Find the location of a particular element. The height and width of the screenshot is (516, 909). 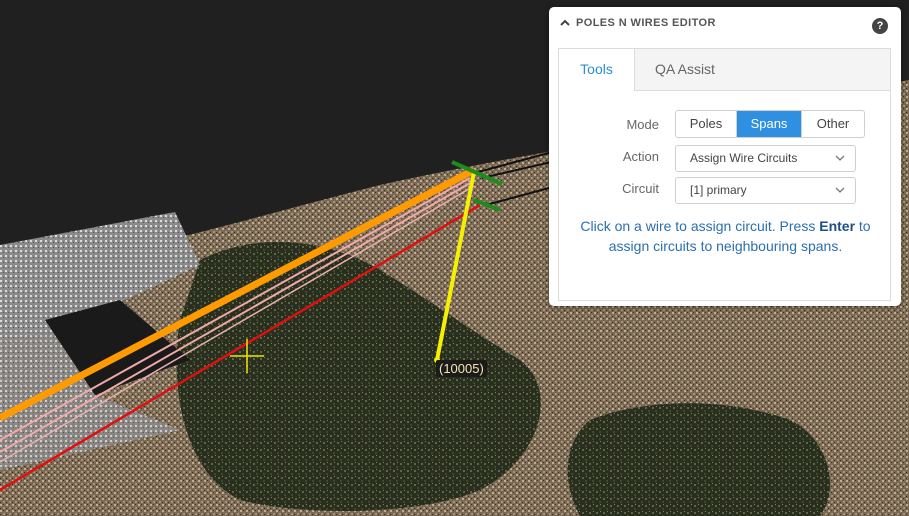

help-icon: ? is located at coordinates (880, 26).